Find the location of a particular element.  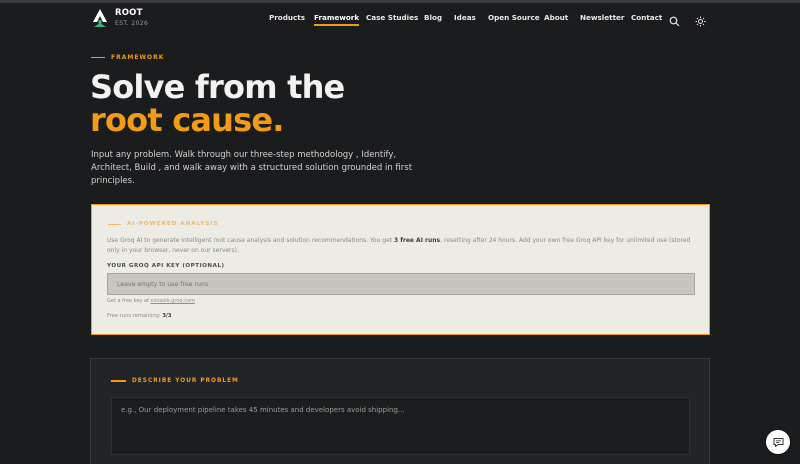

ai-panel-eyebrow-text: AI-POWERED ANALYSIS is located at coordinates (173, 224).